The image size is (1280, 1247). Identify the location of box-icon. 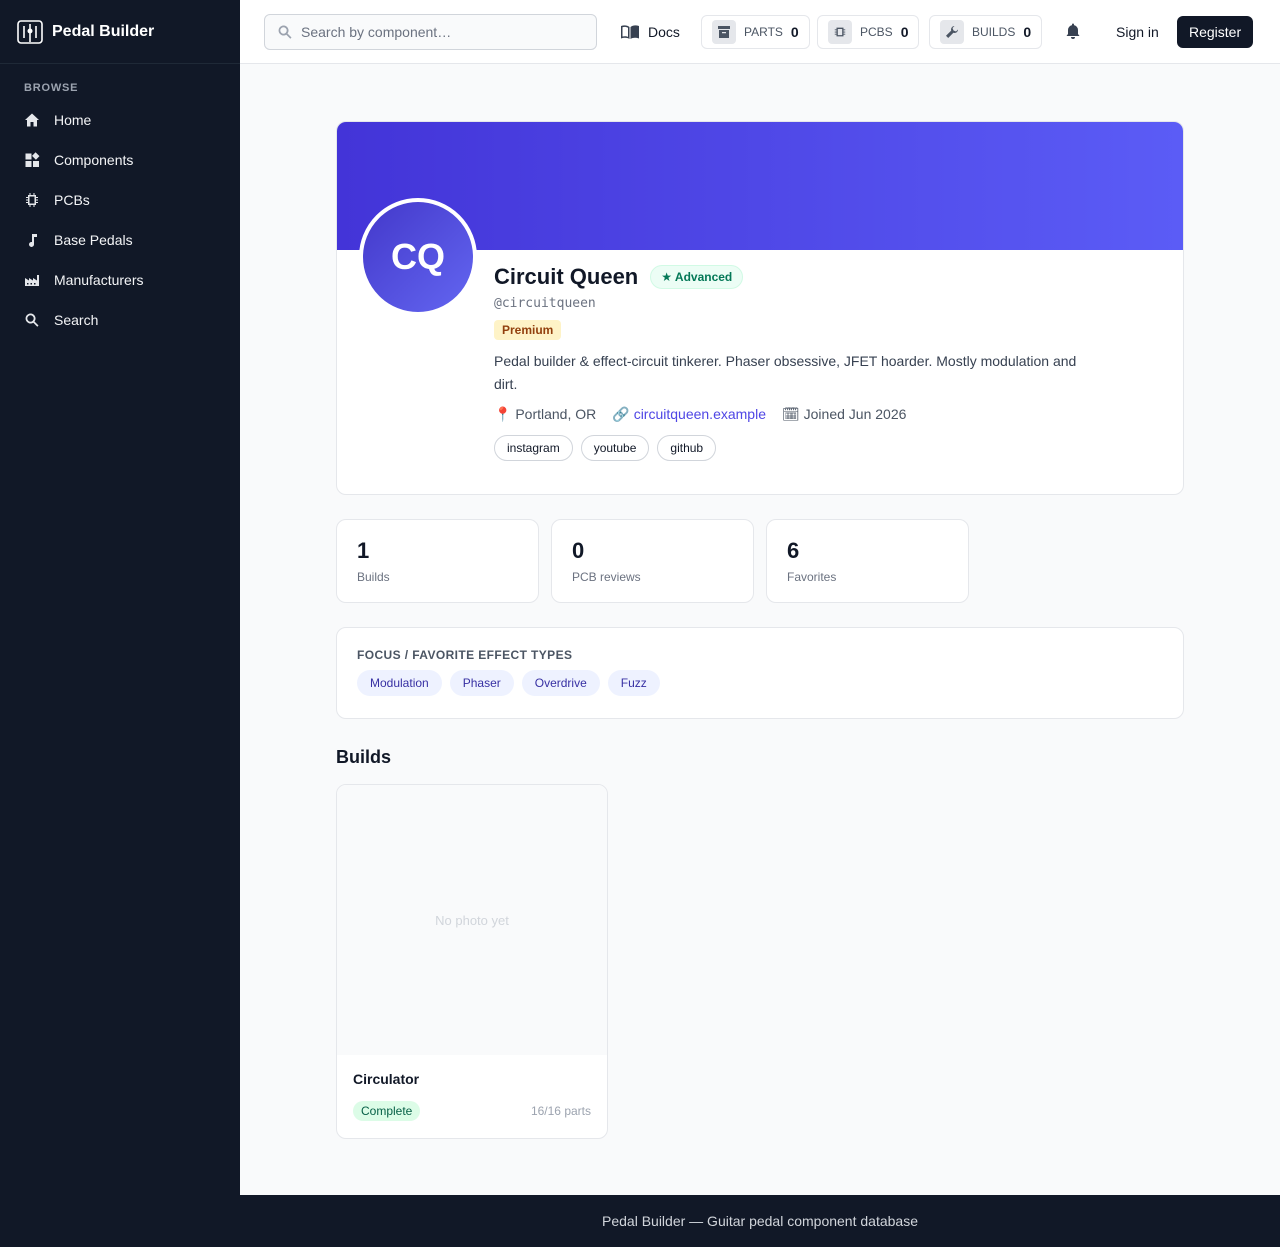
(724, 32).